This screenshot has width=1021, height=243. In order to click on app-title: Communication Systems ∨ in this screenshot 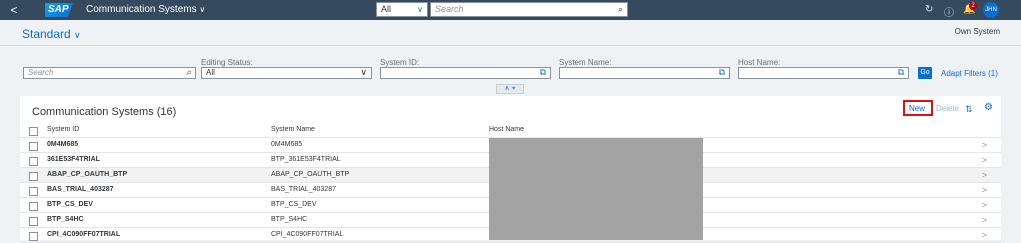, I will do `click(145, 9)`.